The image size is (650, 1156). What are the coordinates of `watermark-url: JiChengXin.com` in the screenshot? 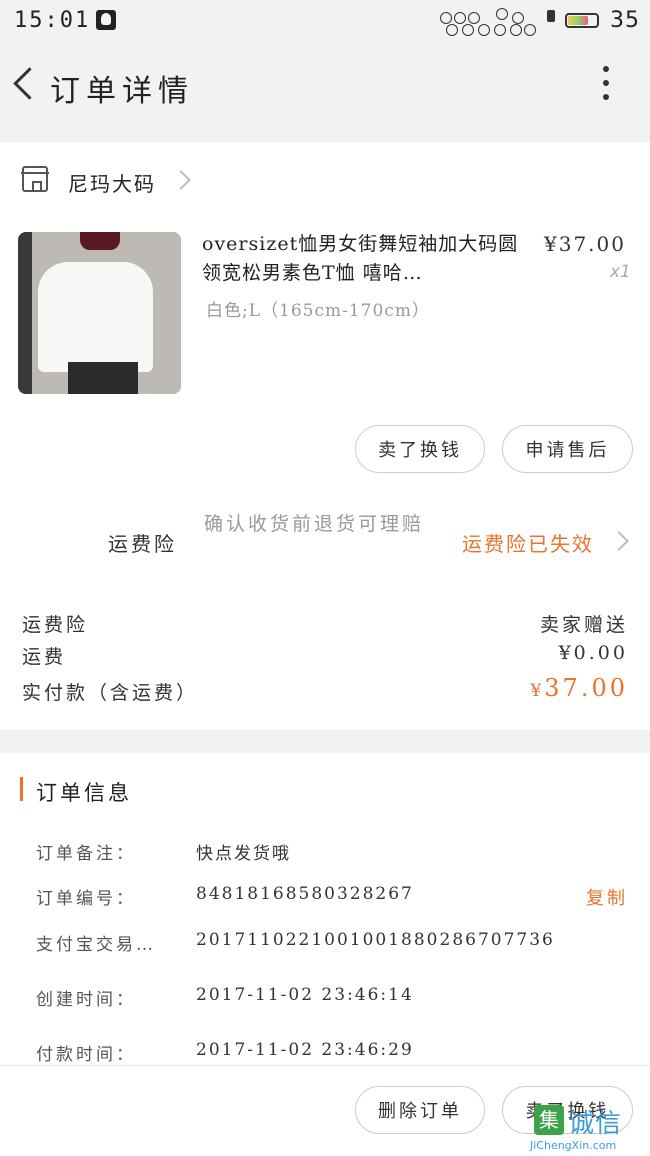 It's located at (573, 1145).